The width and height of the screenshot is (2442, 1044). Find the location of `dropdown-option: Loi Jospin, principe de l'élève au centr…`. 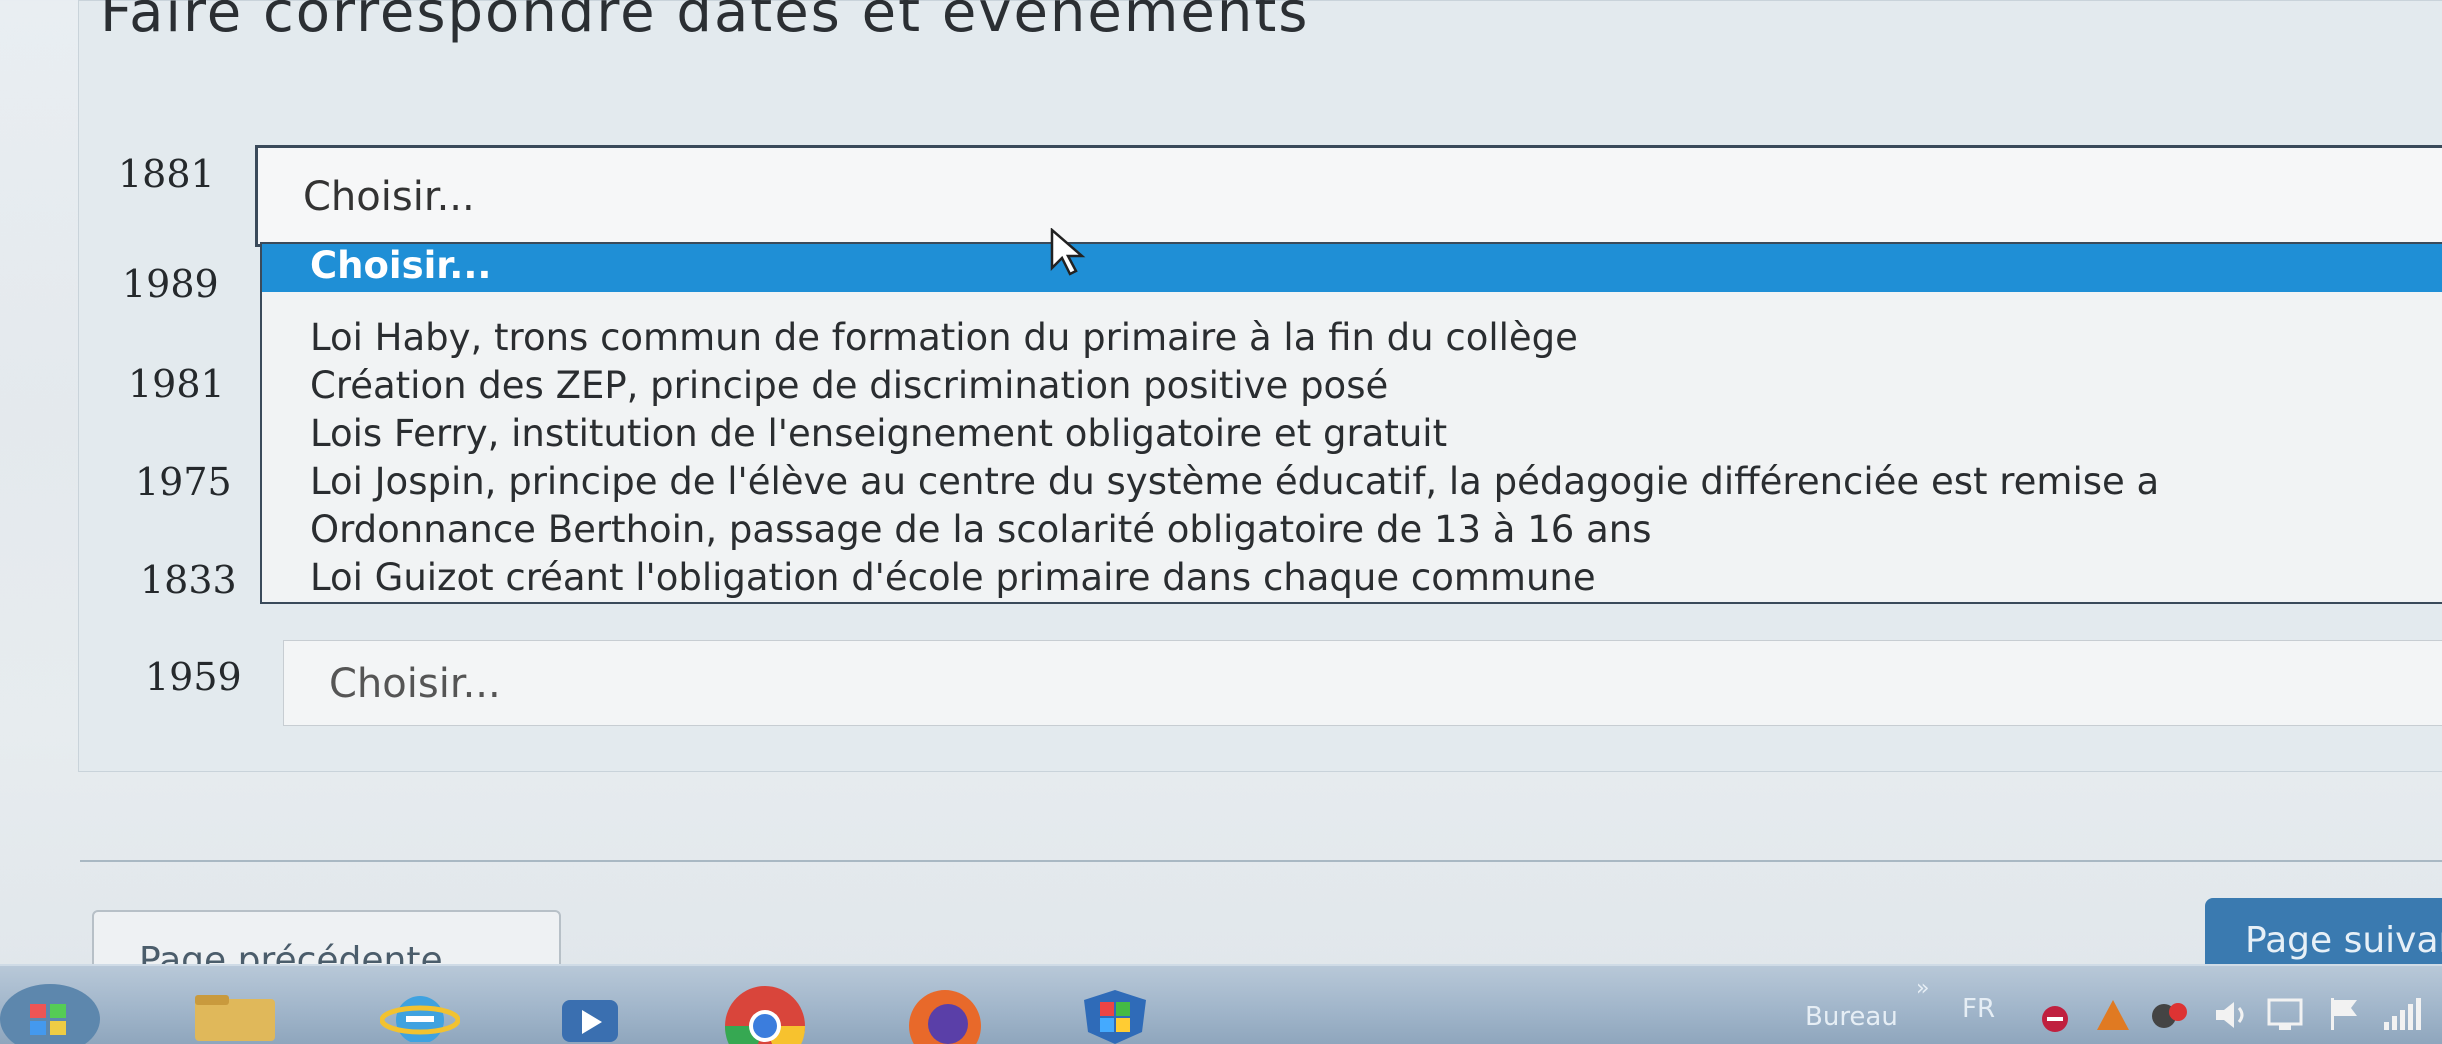

dropdown-option: Loi Jospin, principe de l'élève au centr… is located at coordinates (1352, 484).